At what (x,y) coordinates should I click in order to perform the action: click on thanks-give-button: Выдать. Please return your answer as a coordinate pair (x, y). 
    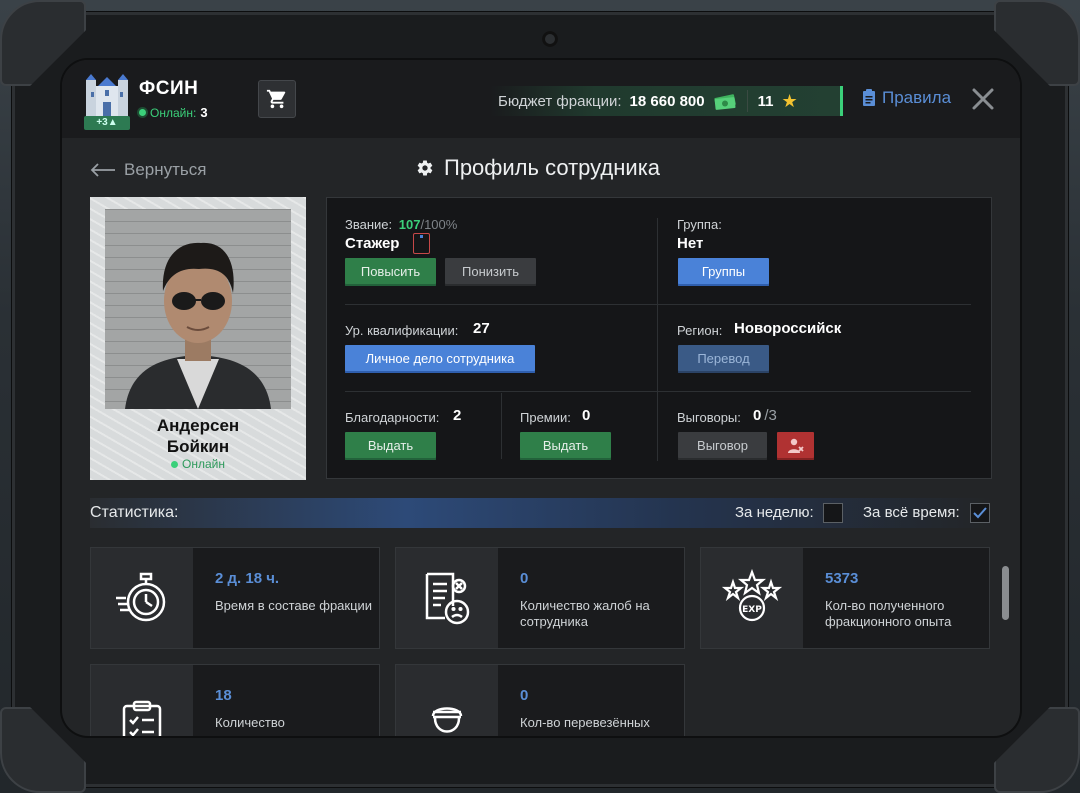
    Looking at the image, I should click on (390, 446).